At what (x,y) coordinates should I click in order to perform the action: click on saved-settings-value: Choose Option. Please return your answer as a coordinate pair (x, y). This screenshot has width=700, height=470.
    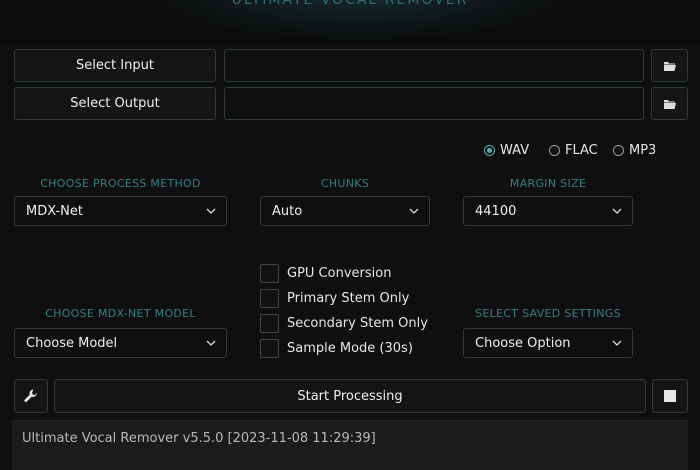
    Looking at the image, I should click on (523, 343).